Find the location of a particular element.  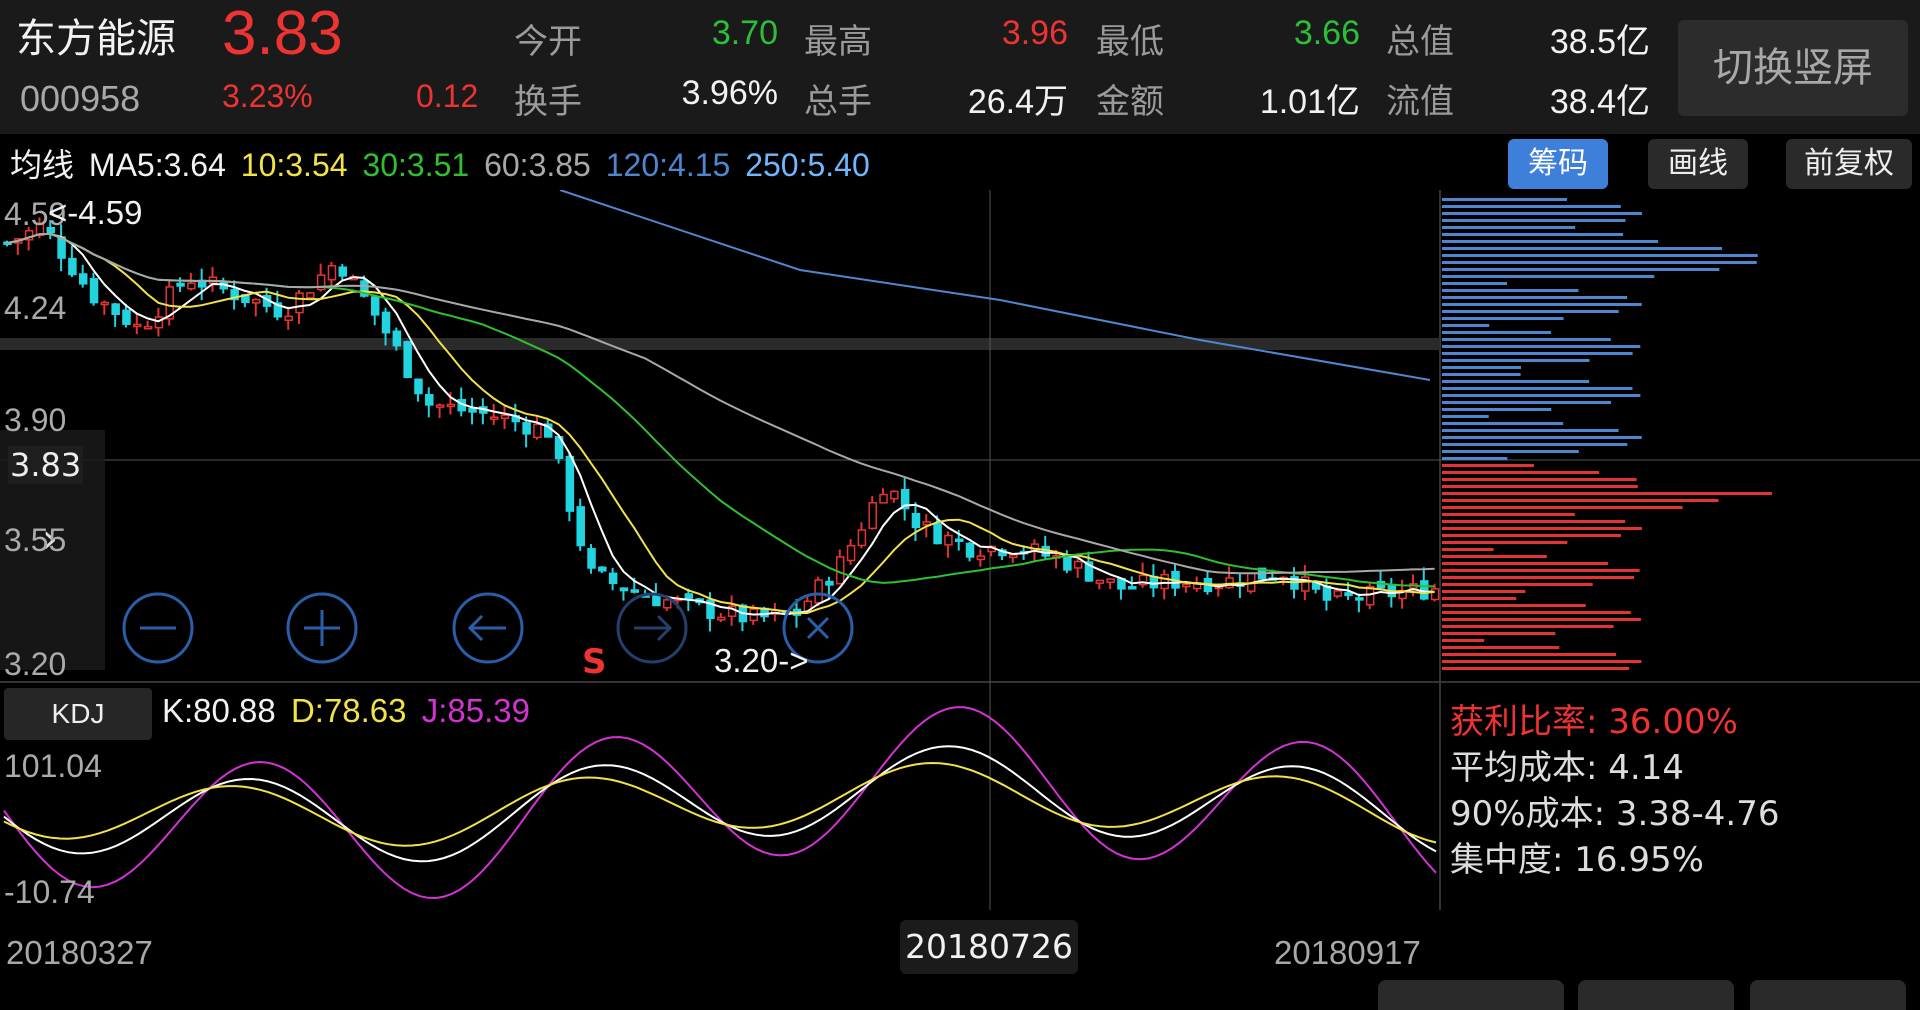

axis-price-390: 3.90 is located at coordinates (35, 420).